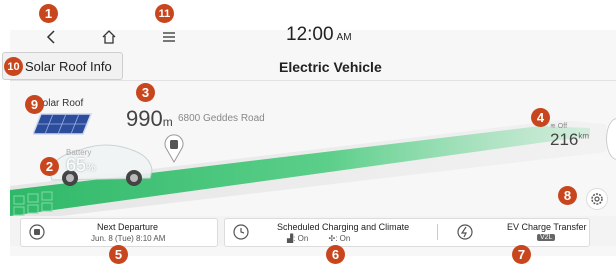 The width and height of the screenshot is (616, 266). What do you see at coordinates (567, 195) in the screenshot?
I see `callout-8: 8` at bounding box center [567, 195].